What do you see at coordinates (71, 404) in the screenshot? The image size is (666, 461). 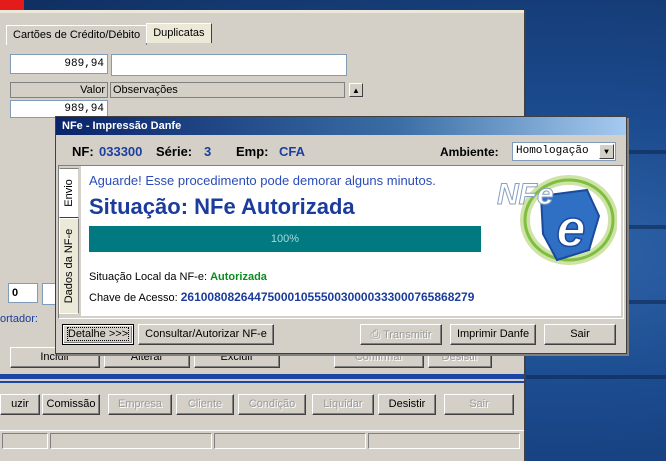 I see `comissao-button: Comissão` at bounding box center [71, 404].